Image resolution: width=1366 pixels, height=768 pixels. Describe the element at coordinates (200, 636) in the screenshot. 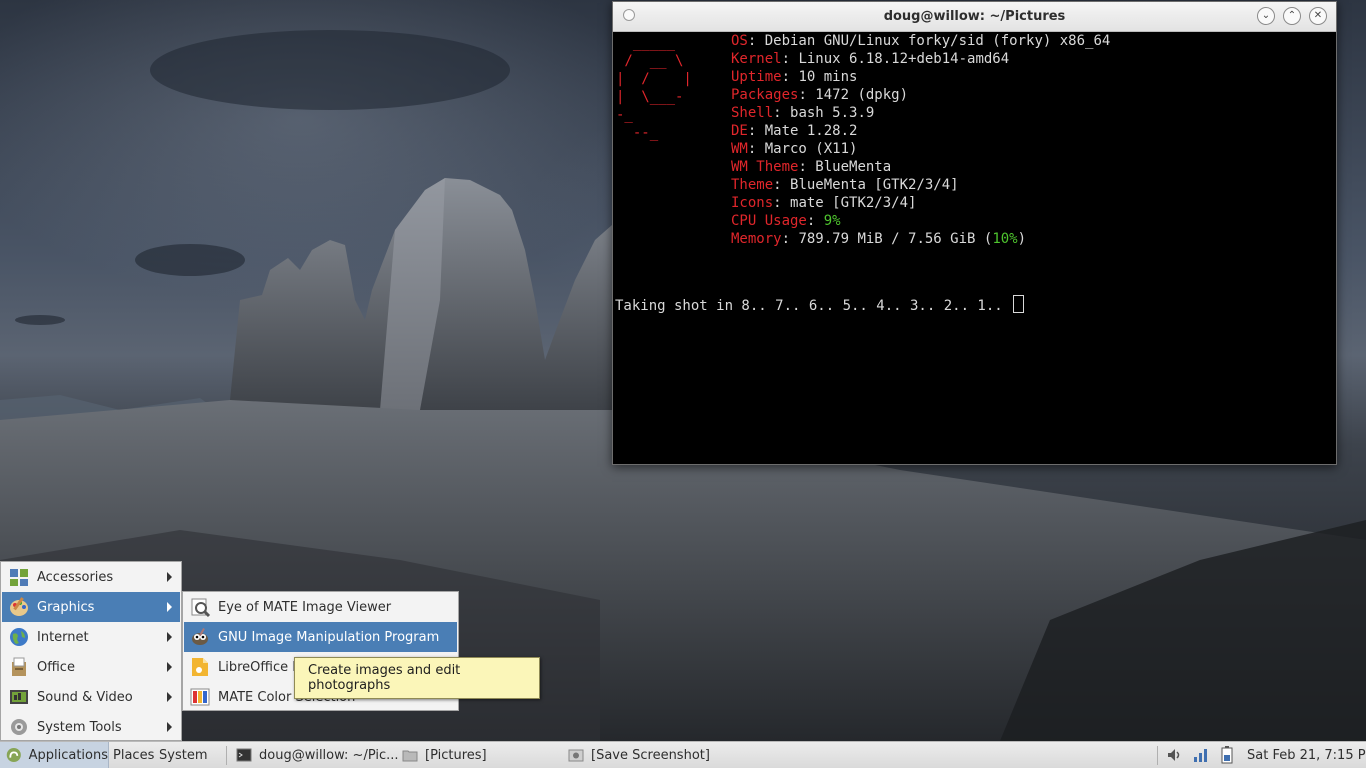

I see `gimp-icon` at that location.